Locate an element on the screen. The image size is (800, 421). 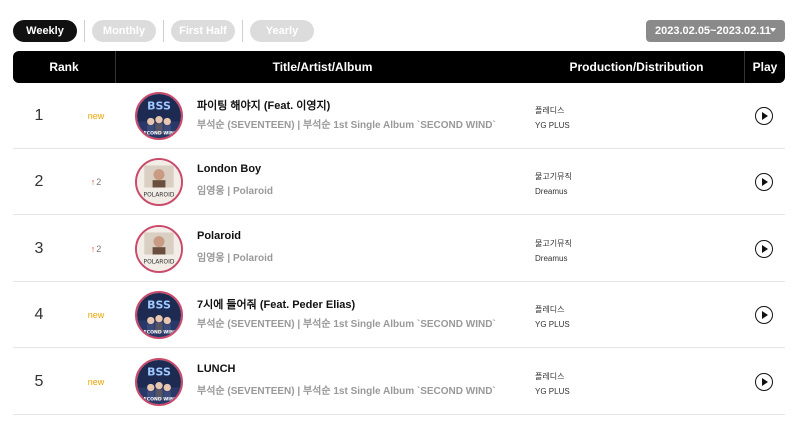
song-title: LUNCH is located at coordinates (216, 369).